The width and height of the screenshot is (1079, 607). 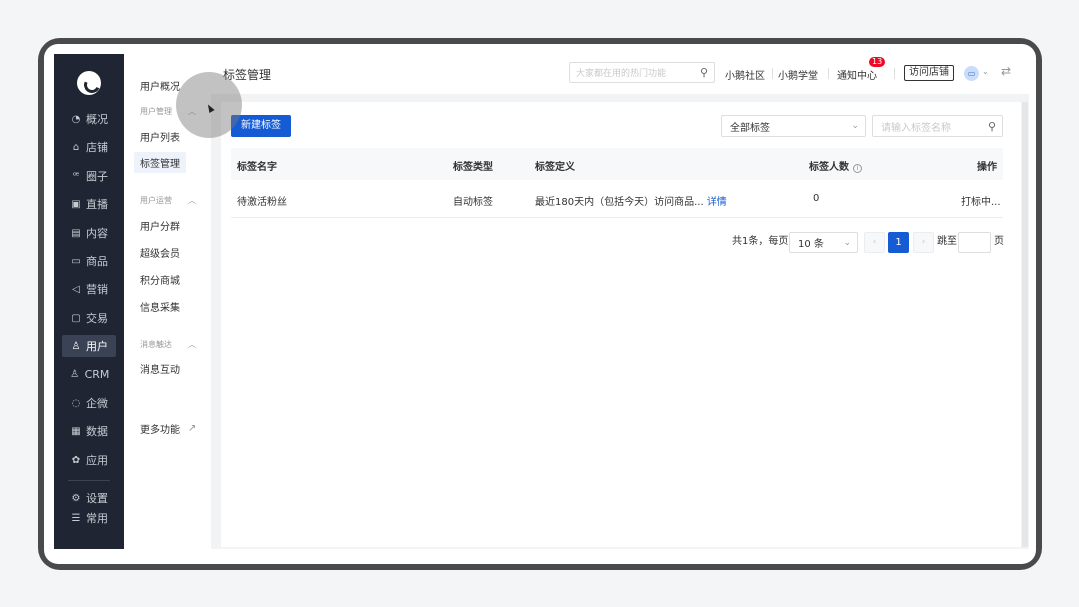 What do you see at coordinates (923, 242) in the screenshot?
I see `next-page-button: ›` at bounding box center [923, 242].